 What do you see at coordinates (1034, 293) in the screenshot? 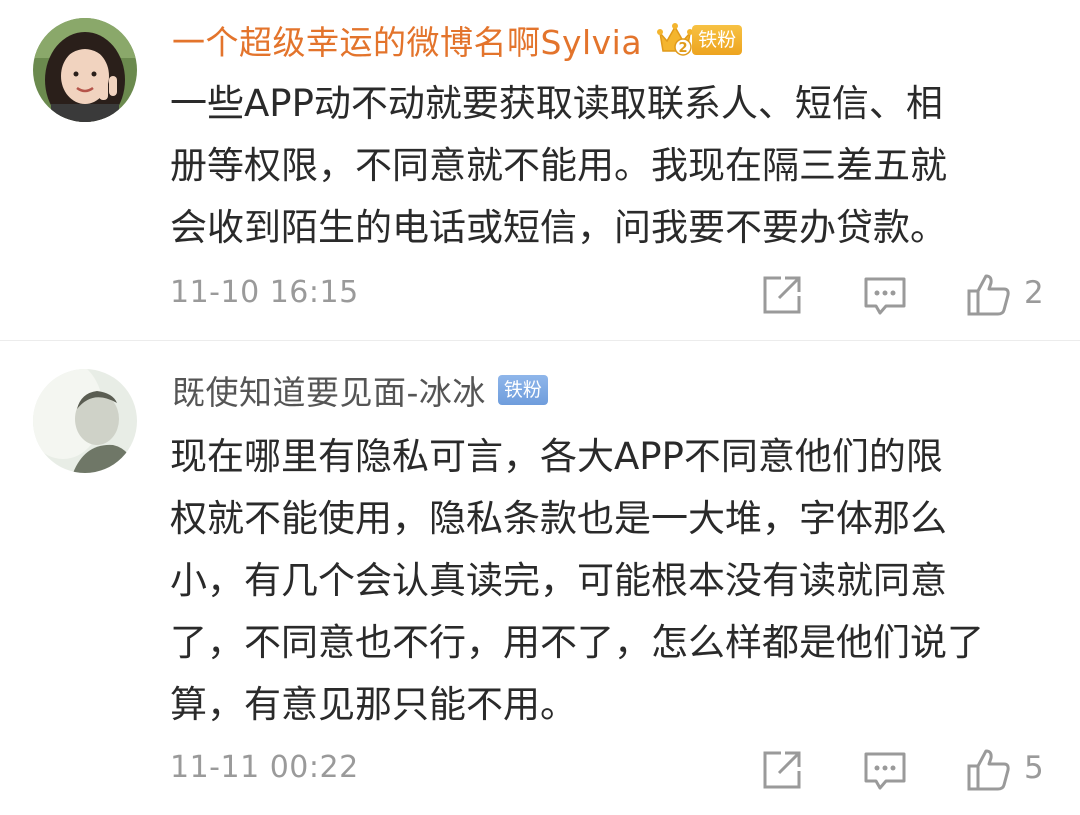
I see `like-count: 2` at bounding box center [1034, 293].